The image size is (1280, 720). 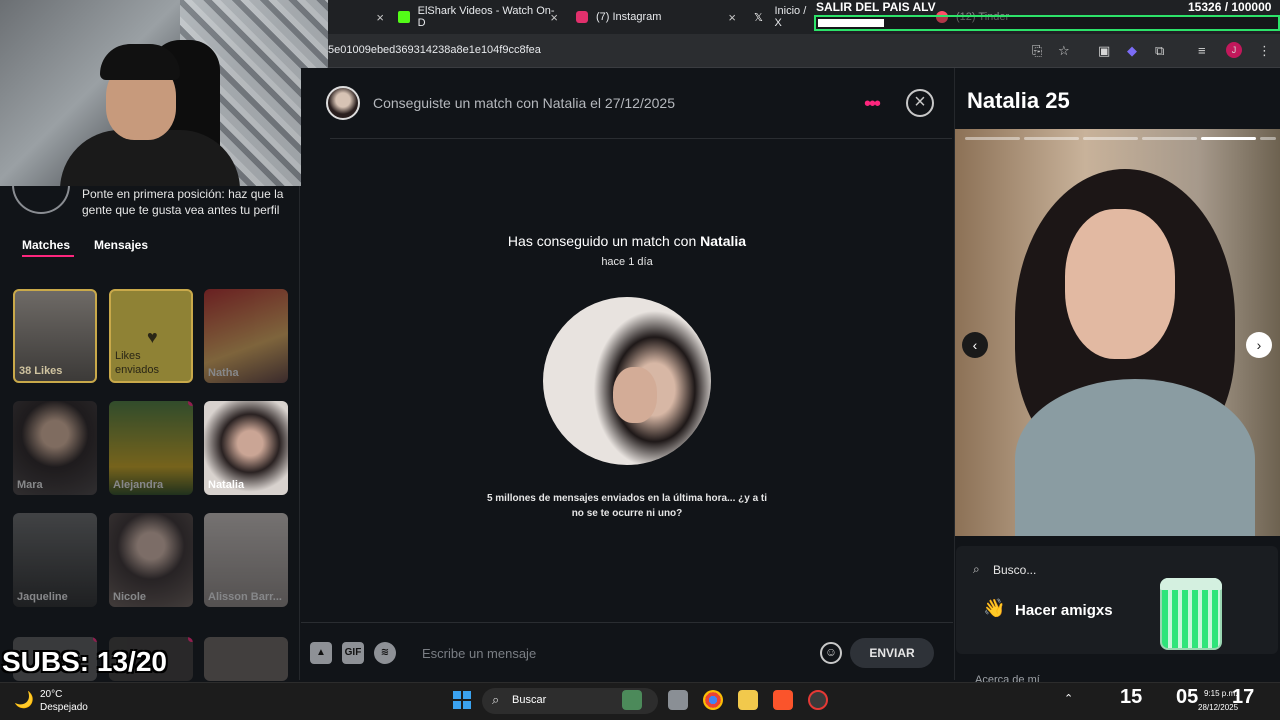 I want to click on install-icon: ⎘, so click(x=1037, y=51).